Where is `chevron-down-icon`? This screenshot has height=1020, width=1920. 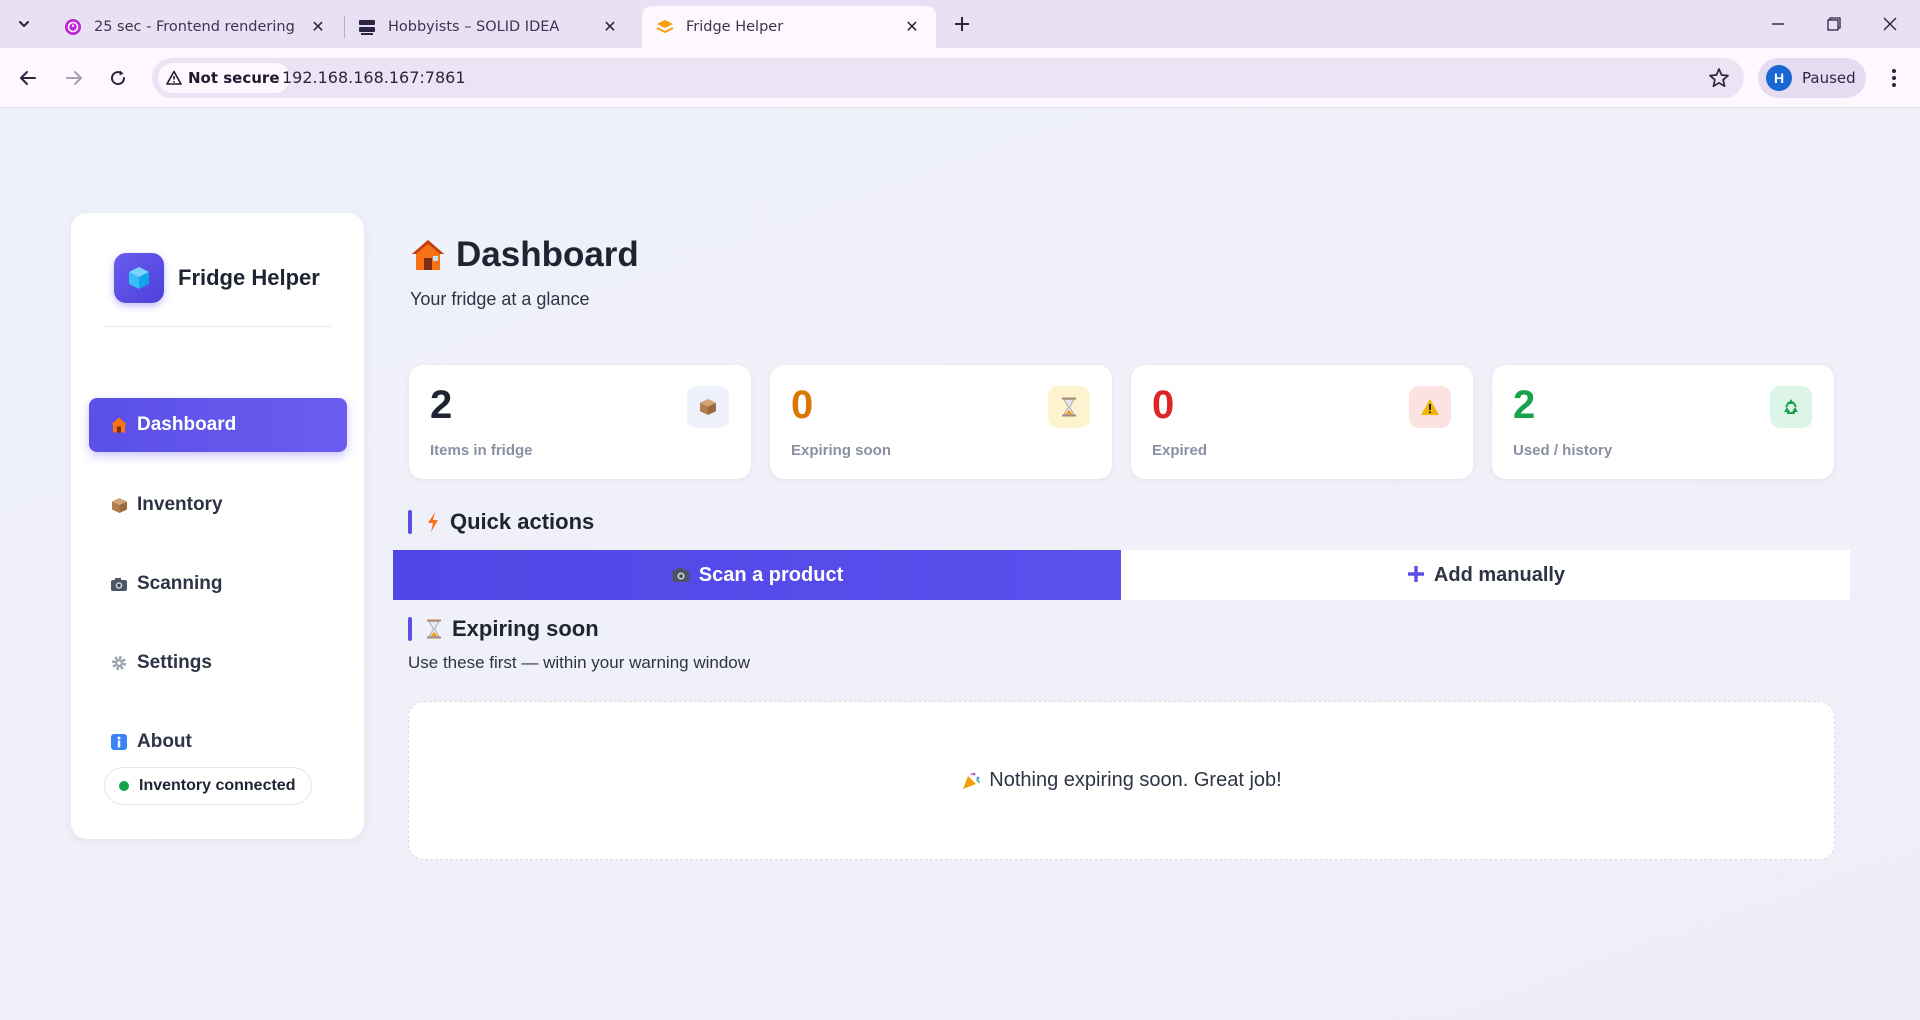 chevron-down-icon is located at coordinates (24, 24).